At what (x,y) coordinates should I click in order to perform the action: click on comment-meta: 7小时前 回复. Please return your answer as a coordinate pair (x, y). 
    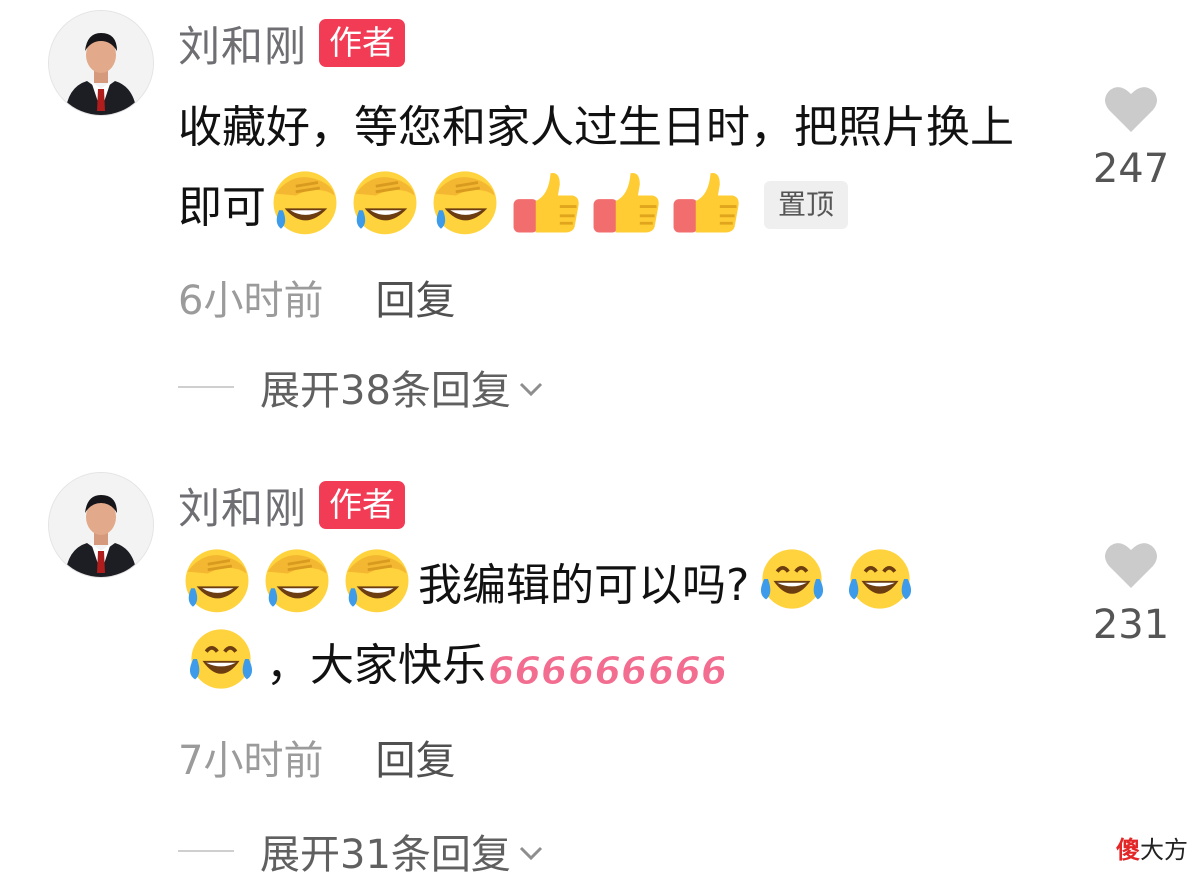
    Looking at the image, I should click on (316, 757).